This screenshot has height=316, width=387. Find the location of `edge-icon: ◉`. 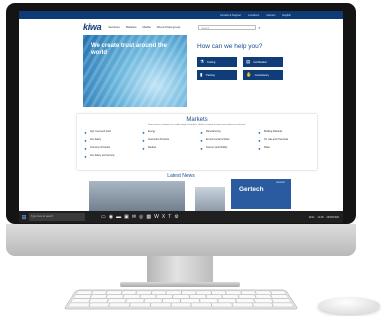

edge-icon: ◉ is located at coordinates (111, 217).